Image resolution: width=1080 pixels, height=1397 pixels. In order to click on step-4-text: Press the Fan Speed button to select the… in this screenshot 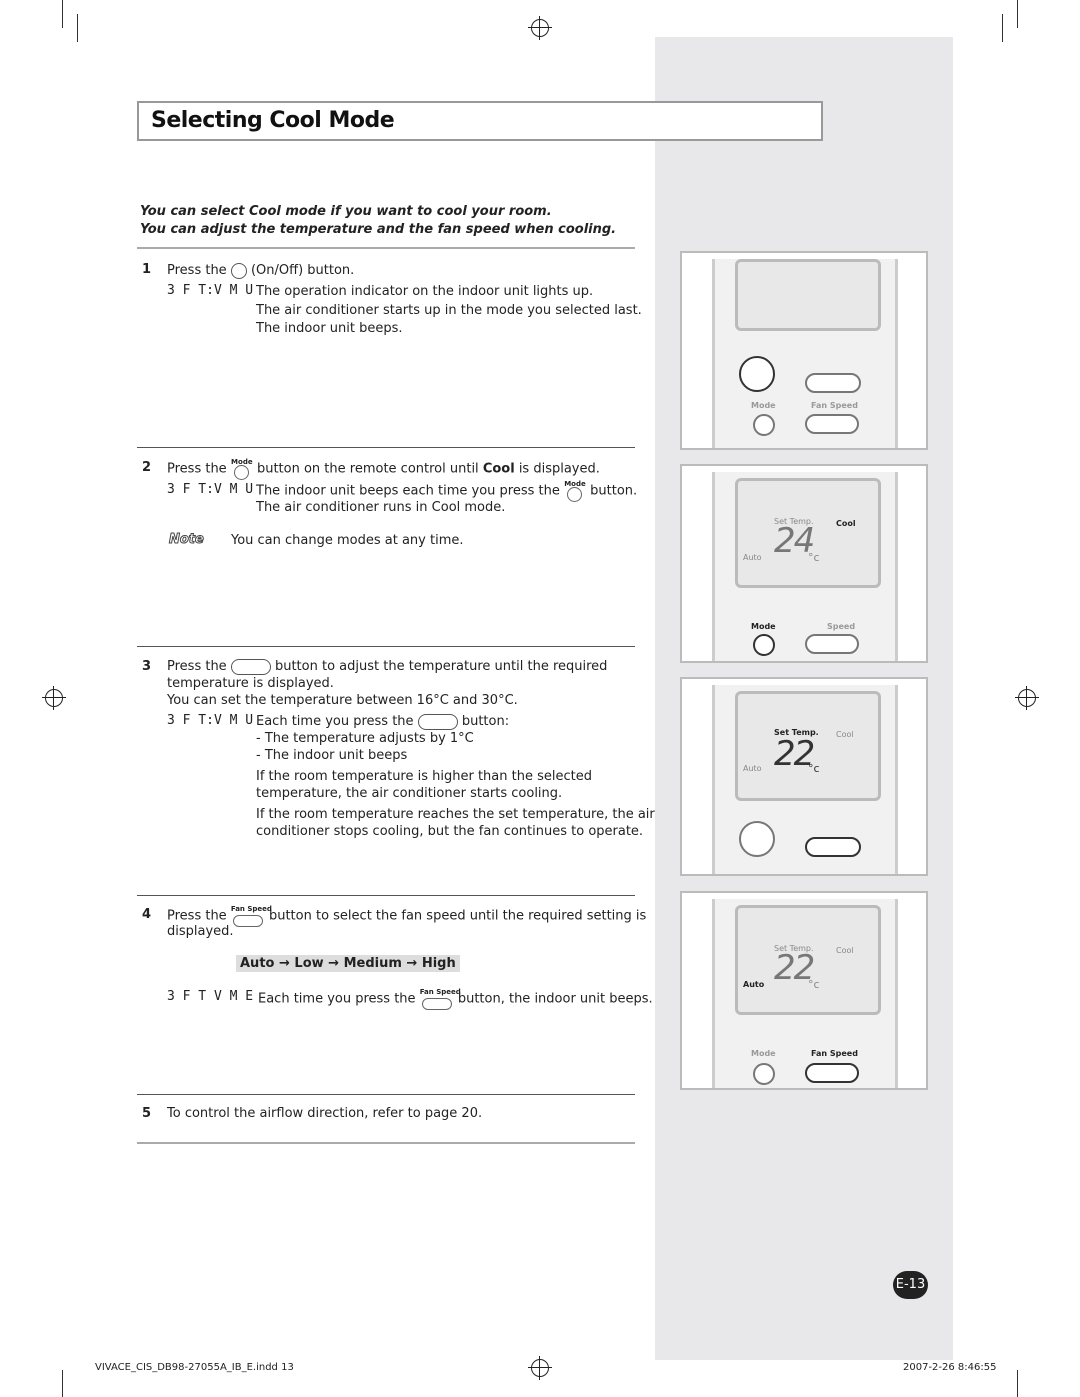, I will do `click(406, 916)`.